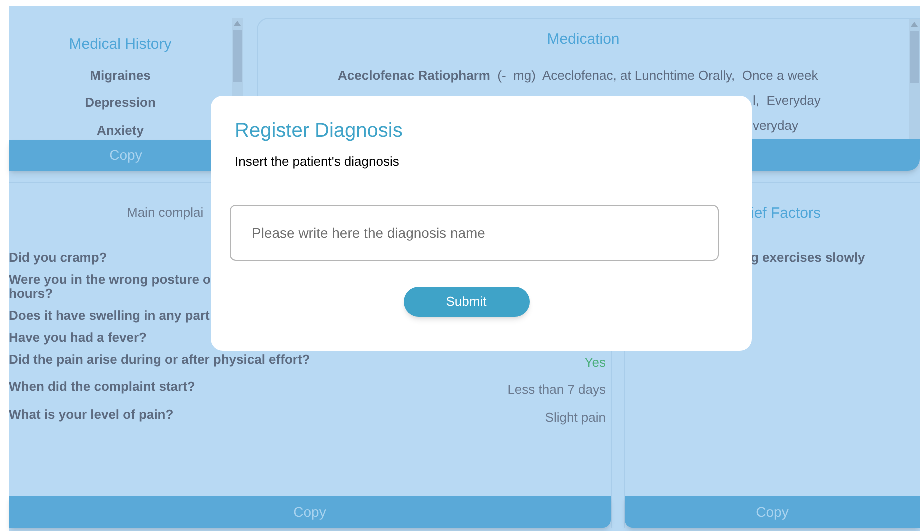 This screenshot has width=920, height=531. I want to click on question-text: Have you had a fever?, so click(78, 337).